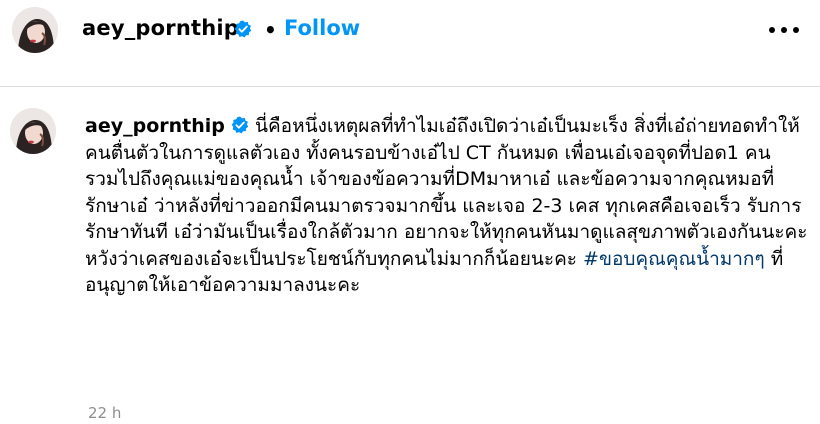 This screenshot has width=820, height=424. I want to click on divider, so click(410, 86).